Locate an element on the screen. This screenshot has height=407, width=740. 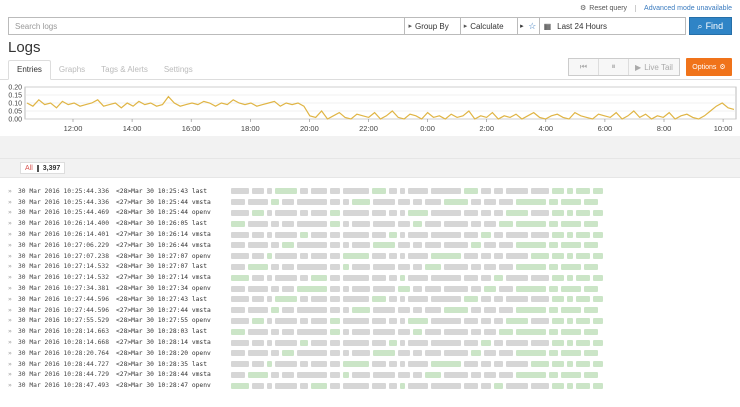
log-message: <27>Mar 30 10:27:14 vmsta is located at coordinates (163, 278).